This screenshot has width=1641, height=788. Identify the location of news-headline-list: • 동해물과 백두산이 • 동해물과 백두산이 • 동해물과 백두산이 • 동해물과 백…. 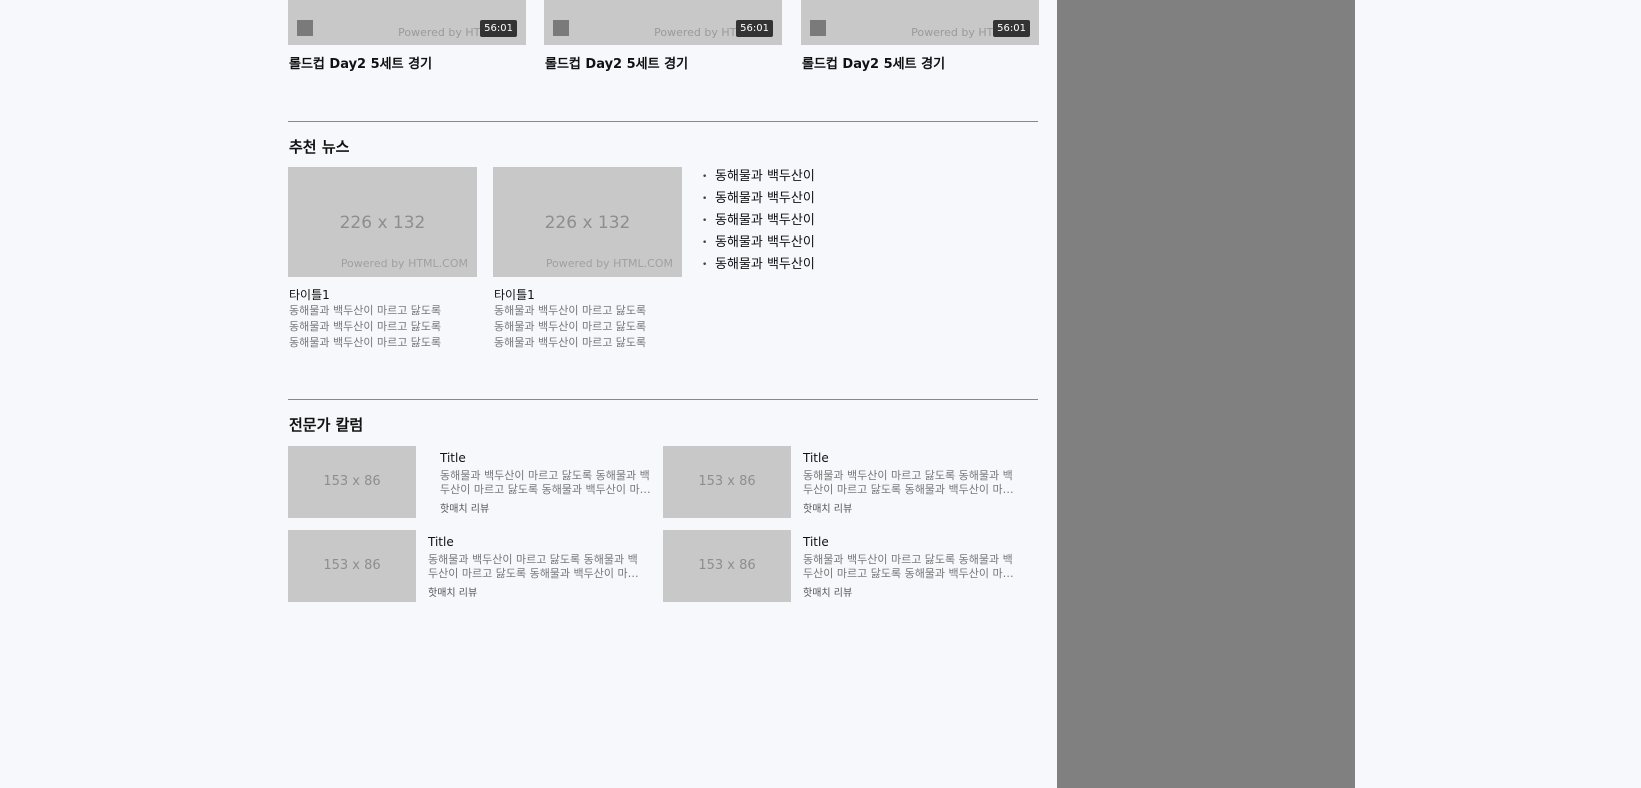
(802, 221).